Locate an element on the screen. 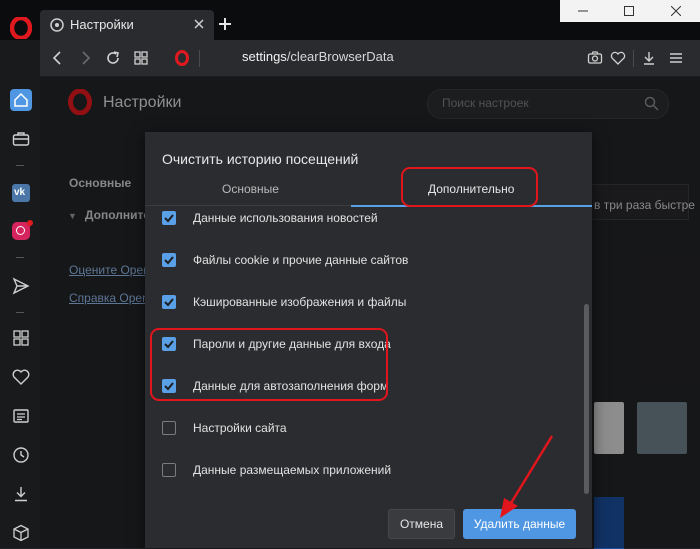  close-icon is located at coordinates (676, 11).